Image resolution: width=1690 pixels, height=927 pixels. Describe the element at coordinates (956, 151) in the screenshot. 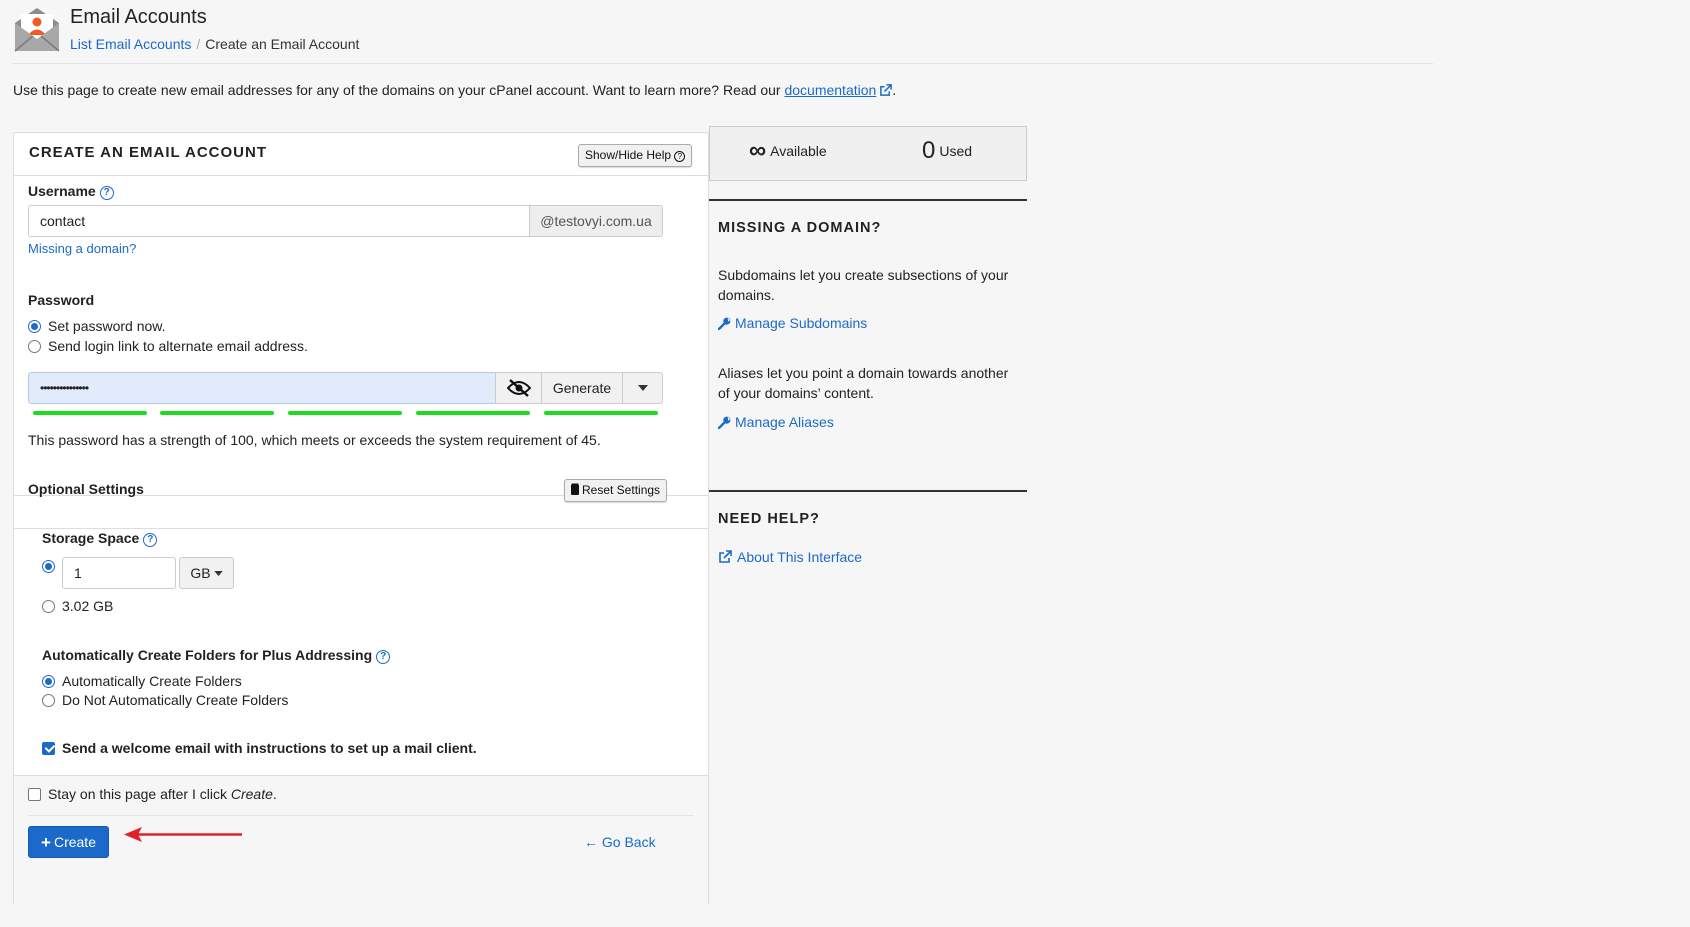

I see `used-label: Used` at that location.